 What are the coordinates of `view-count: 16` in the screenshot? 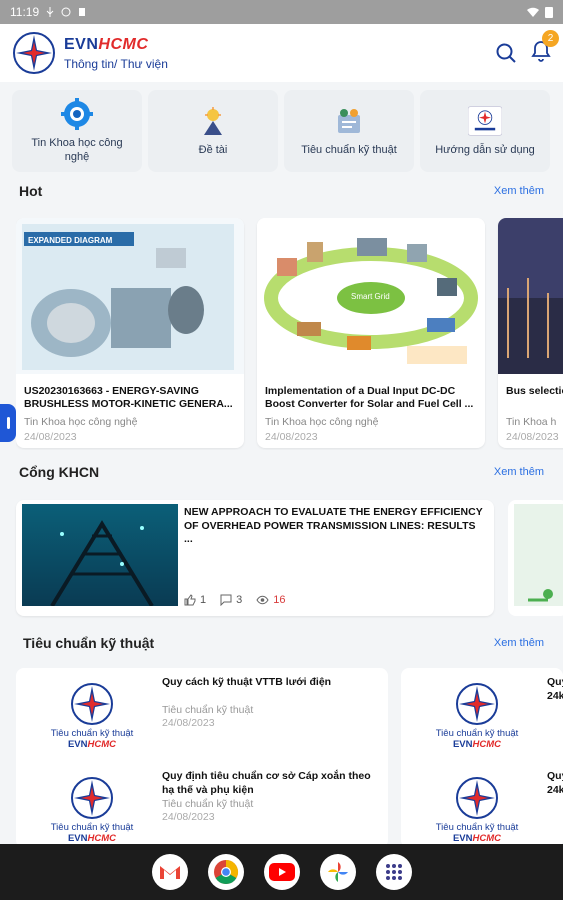 It's located at (271, 600).